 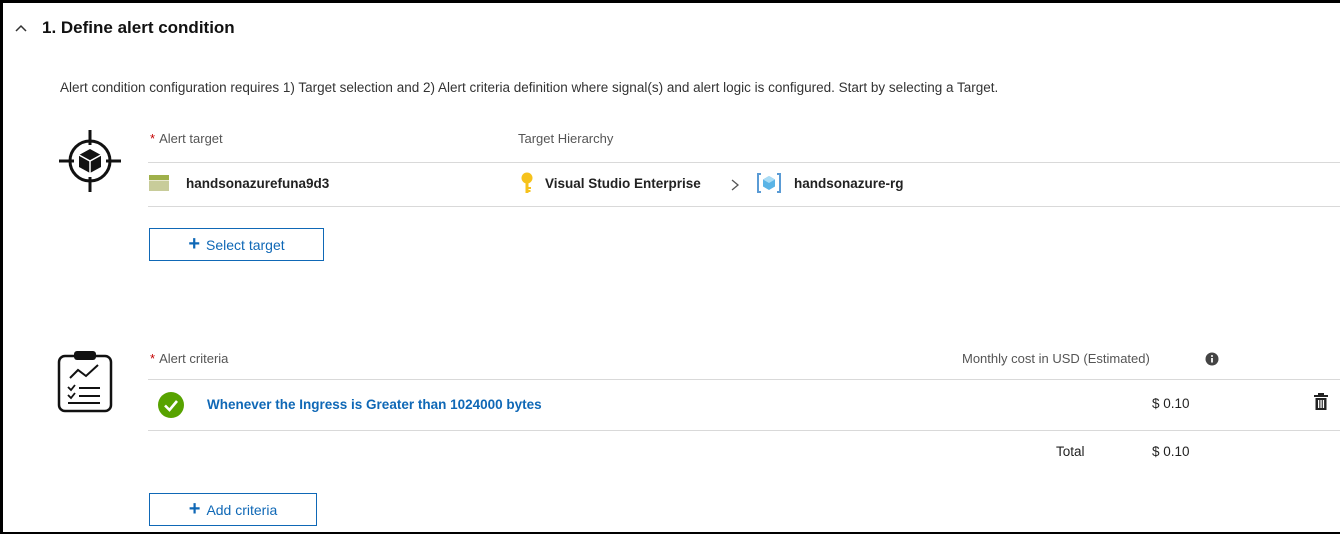 I want to click on alert-criteria-label: * Alert criteria, so click(x=189, y=358).